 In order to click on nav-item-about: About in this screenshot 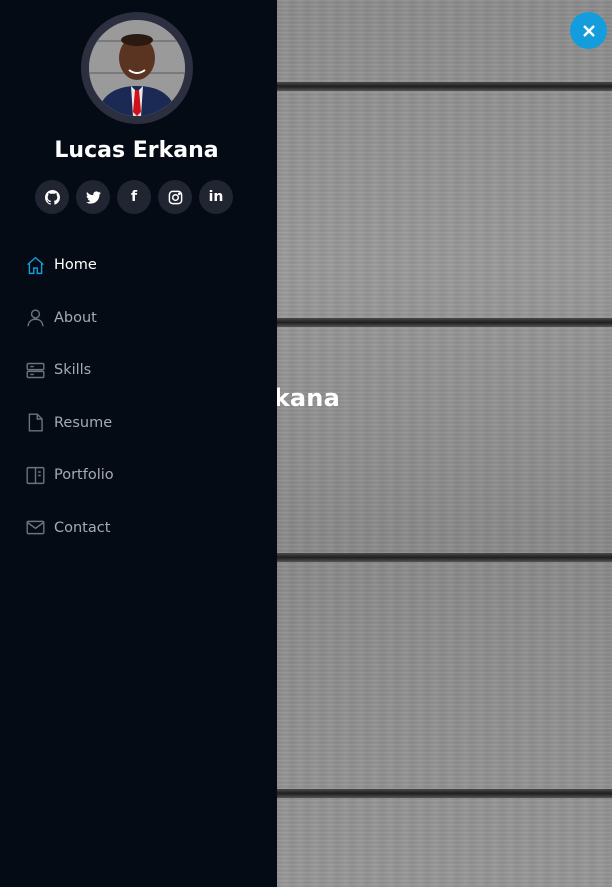, I will do `click(69, 318)`.